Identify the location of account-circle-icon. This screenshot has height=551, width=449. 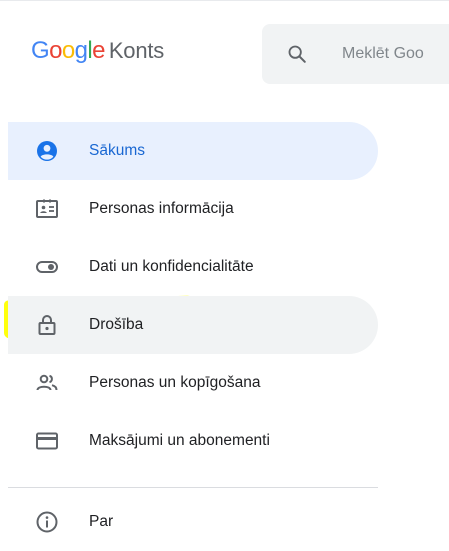
(47, 151).